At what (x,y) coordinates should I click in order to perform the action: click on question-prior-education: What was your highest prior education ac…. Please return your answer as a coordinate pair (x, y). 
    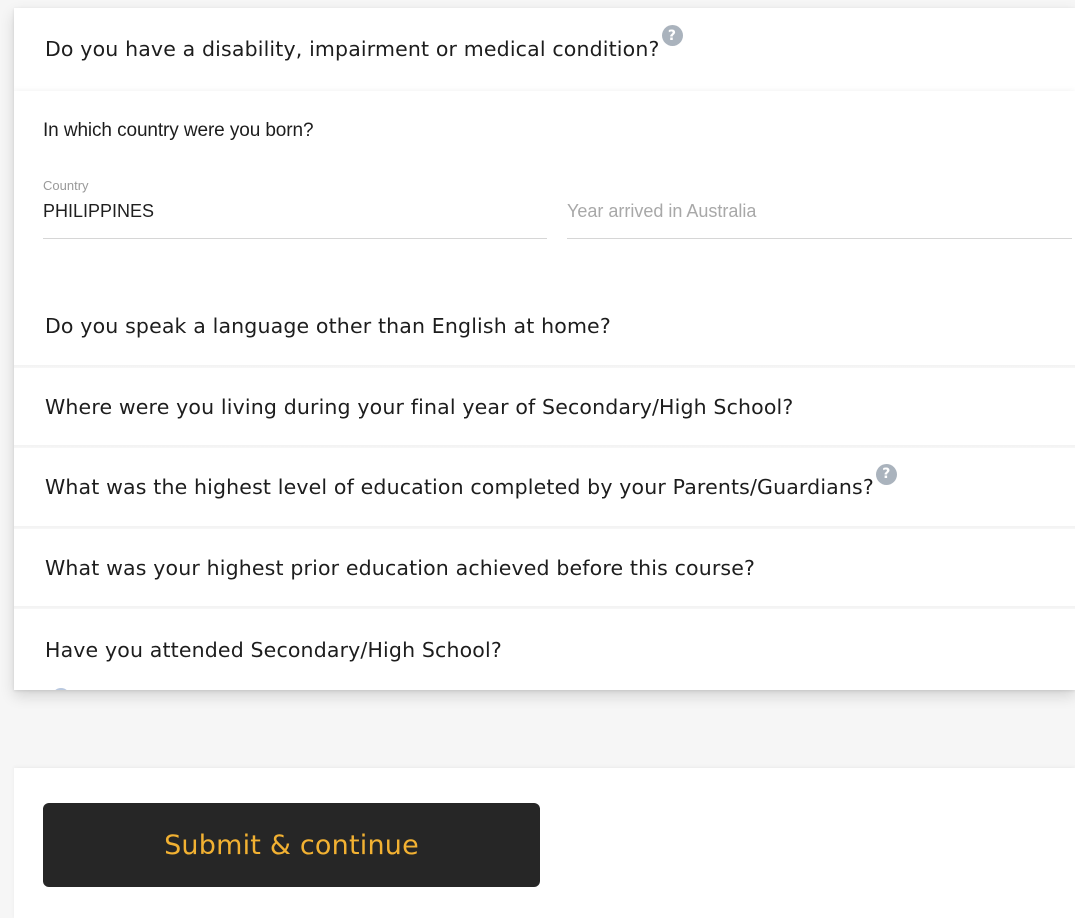
    Looking at the image, I should click on (544, 568).